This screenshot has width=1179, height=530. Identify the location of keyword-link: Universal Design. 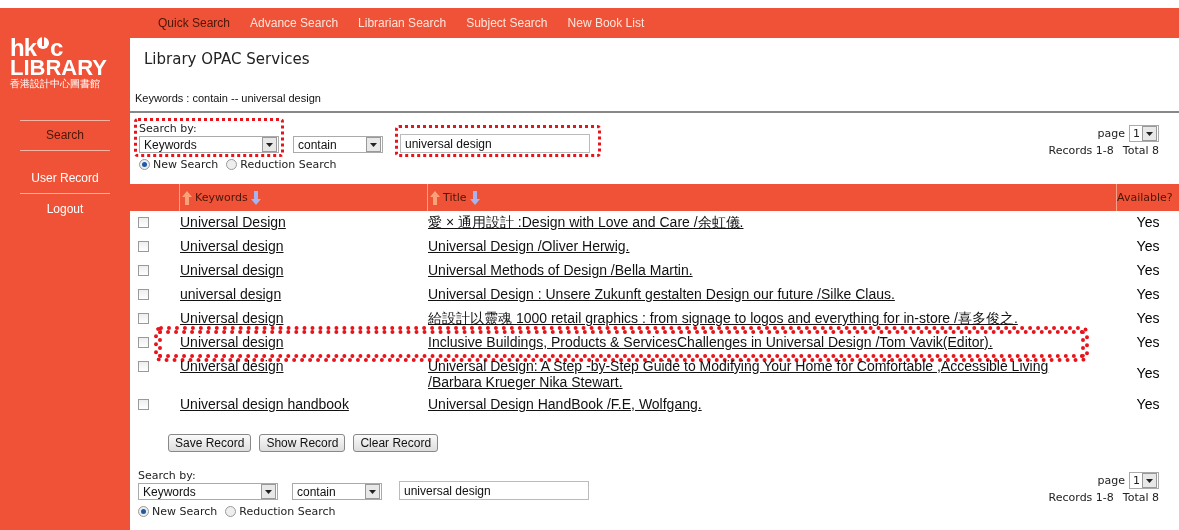
(233, 222).